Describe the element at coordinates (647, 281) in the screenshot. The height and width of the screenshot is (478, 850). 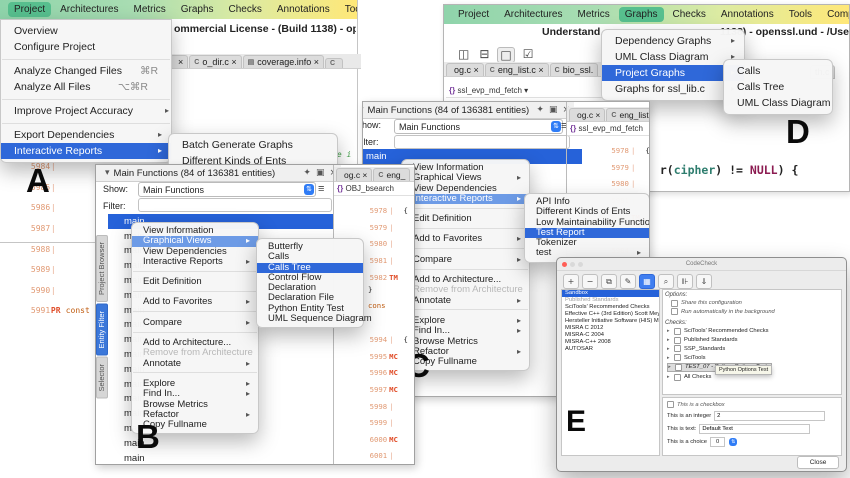
I see `toolbar-icon: ▦` at that location.